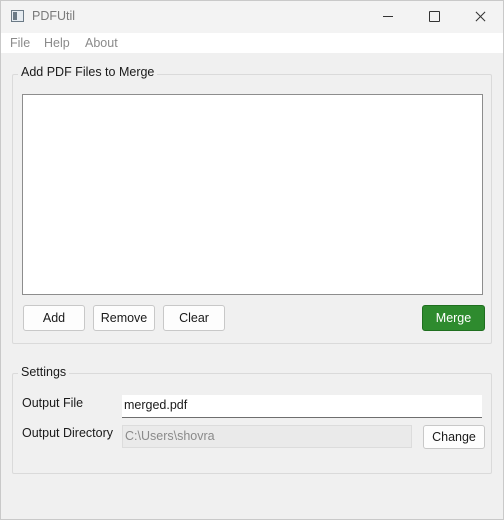 This screenshot has height=520, width=504. What do you see at coordinates (44, 372) in the screenshot?
I see `settings-group-title: Settings` at bounding box center [44, 372].